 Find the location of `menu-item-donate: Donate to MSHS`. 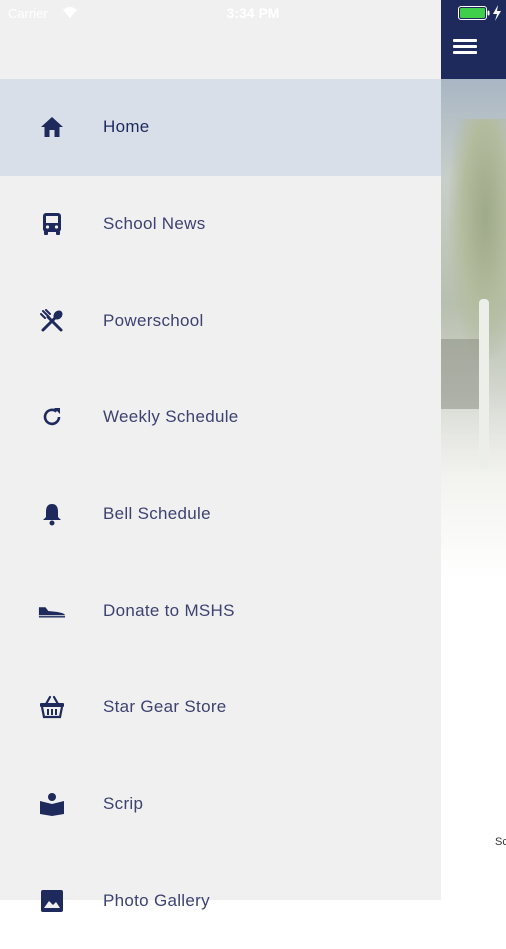

menu-item-donate: Donate to MSHS is located at coordinates (220, 610).